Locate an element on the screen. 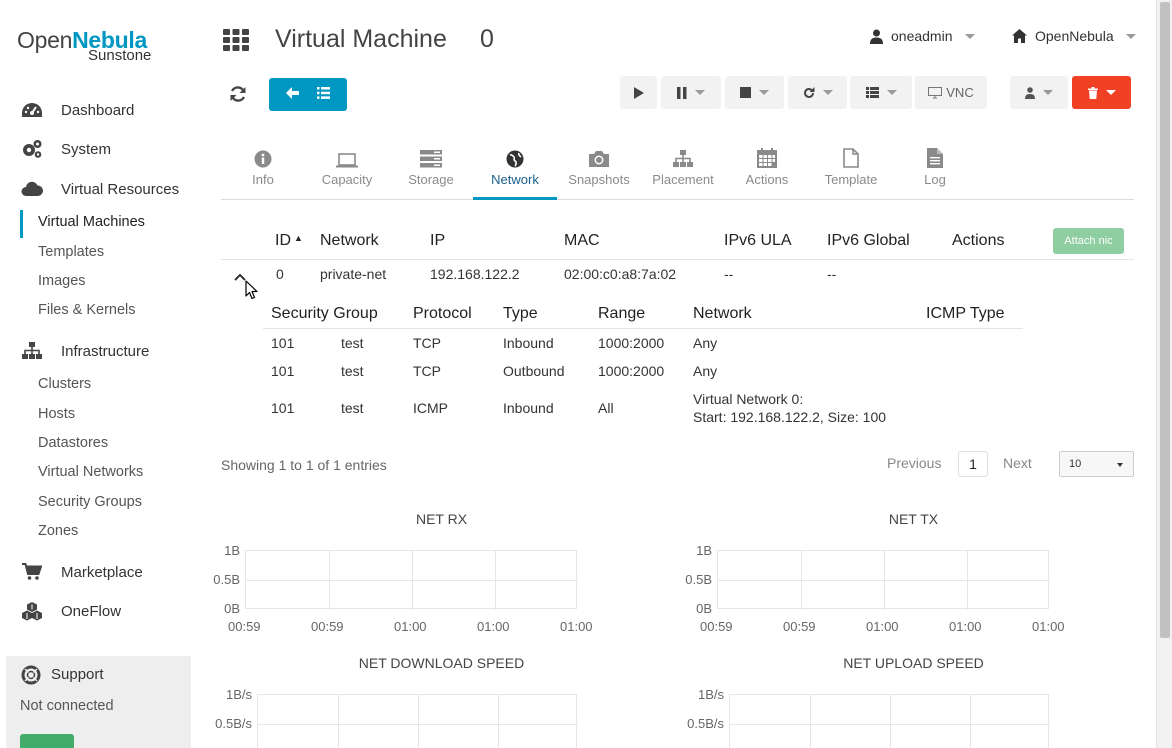 The height and width of the screenshot is (748, 1172). nic-mac: 02:00:c0:a8:7a:02 is located at coordinates (620, 274).